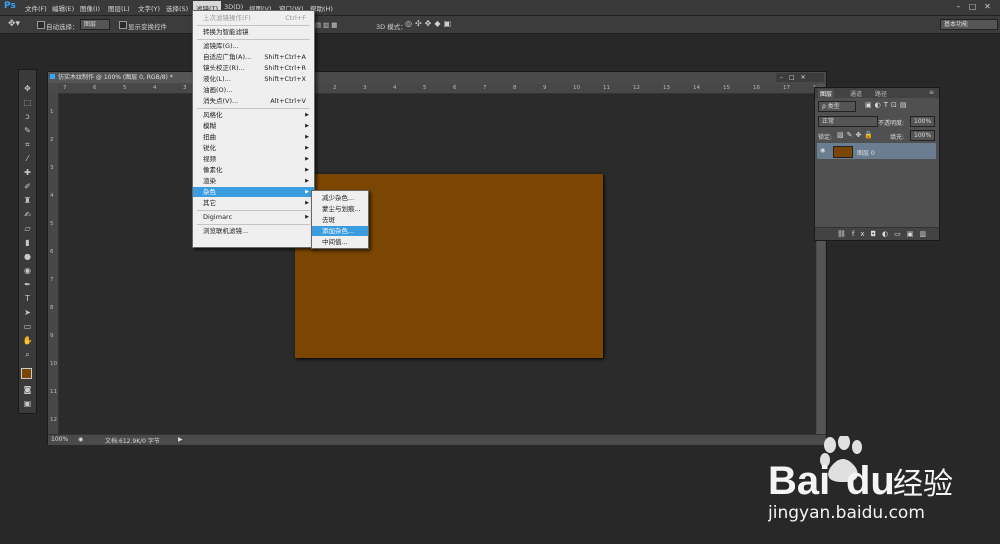 This screenshot has height=544, width=1000. I want to click on ruler-top-tick: 10, so click(576, 88).